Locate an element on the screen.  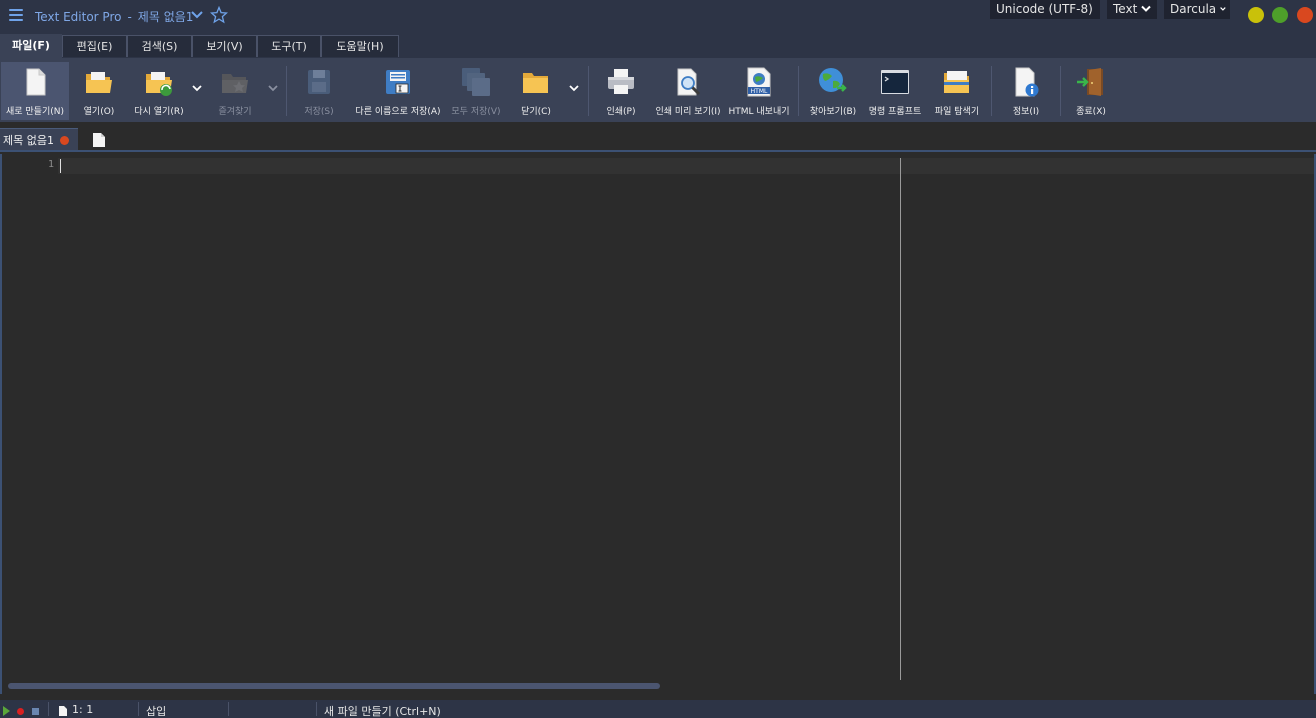
menu-bar: 파일(F) 편집(E) 검색(S) 보기(V) 도구(T) 도움말(H) is located at coordinates (658, 46).